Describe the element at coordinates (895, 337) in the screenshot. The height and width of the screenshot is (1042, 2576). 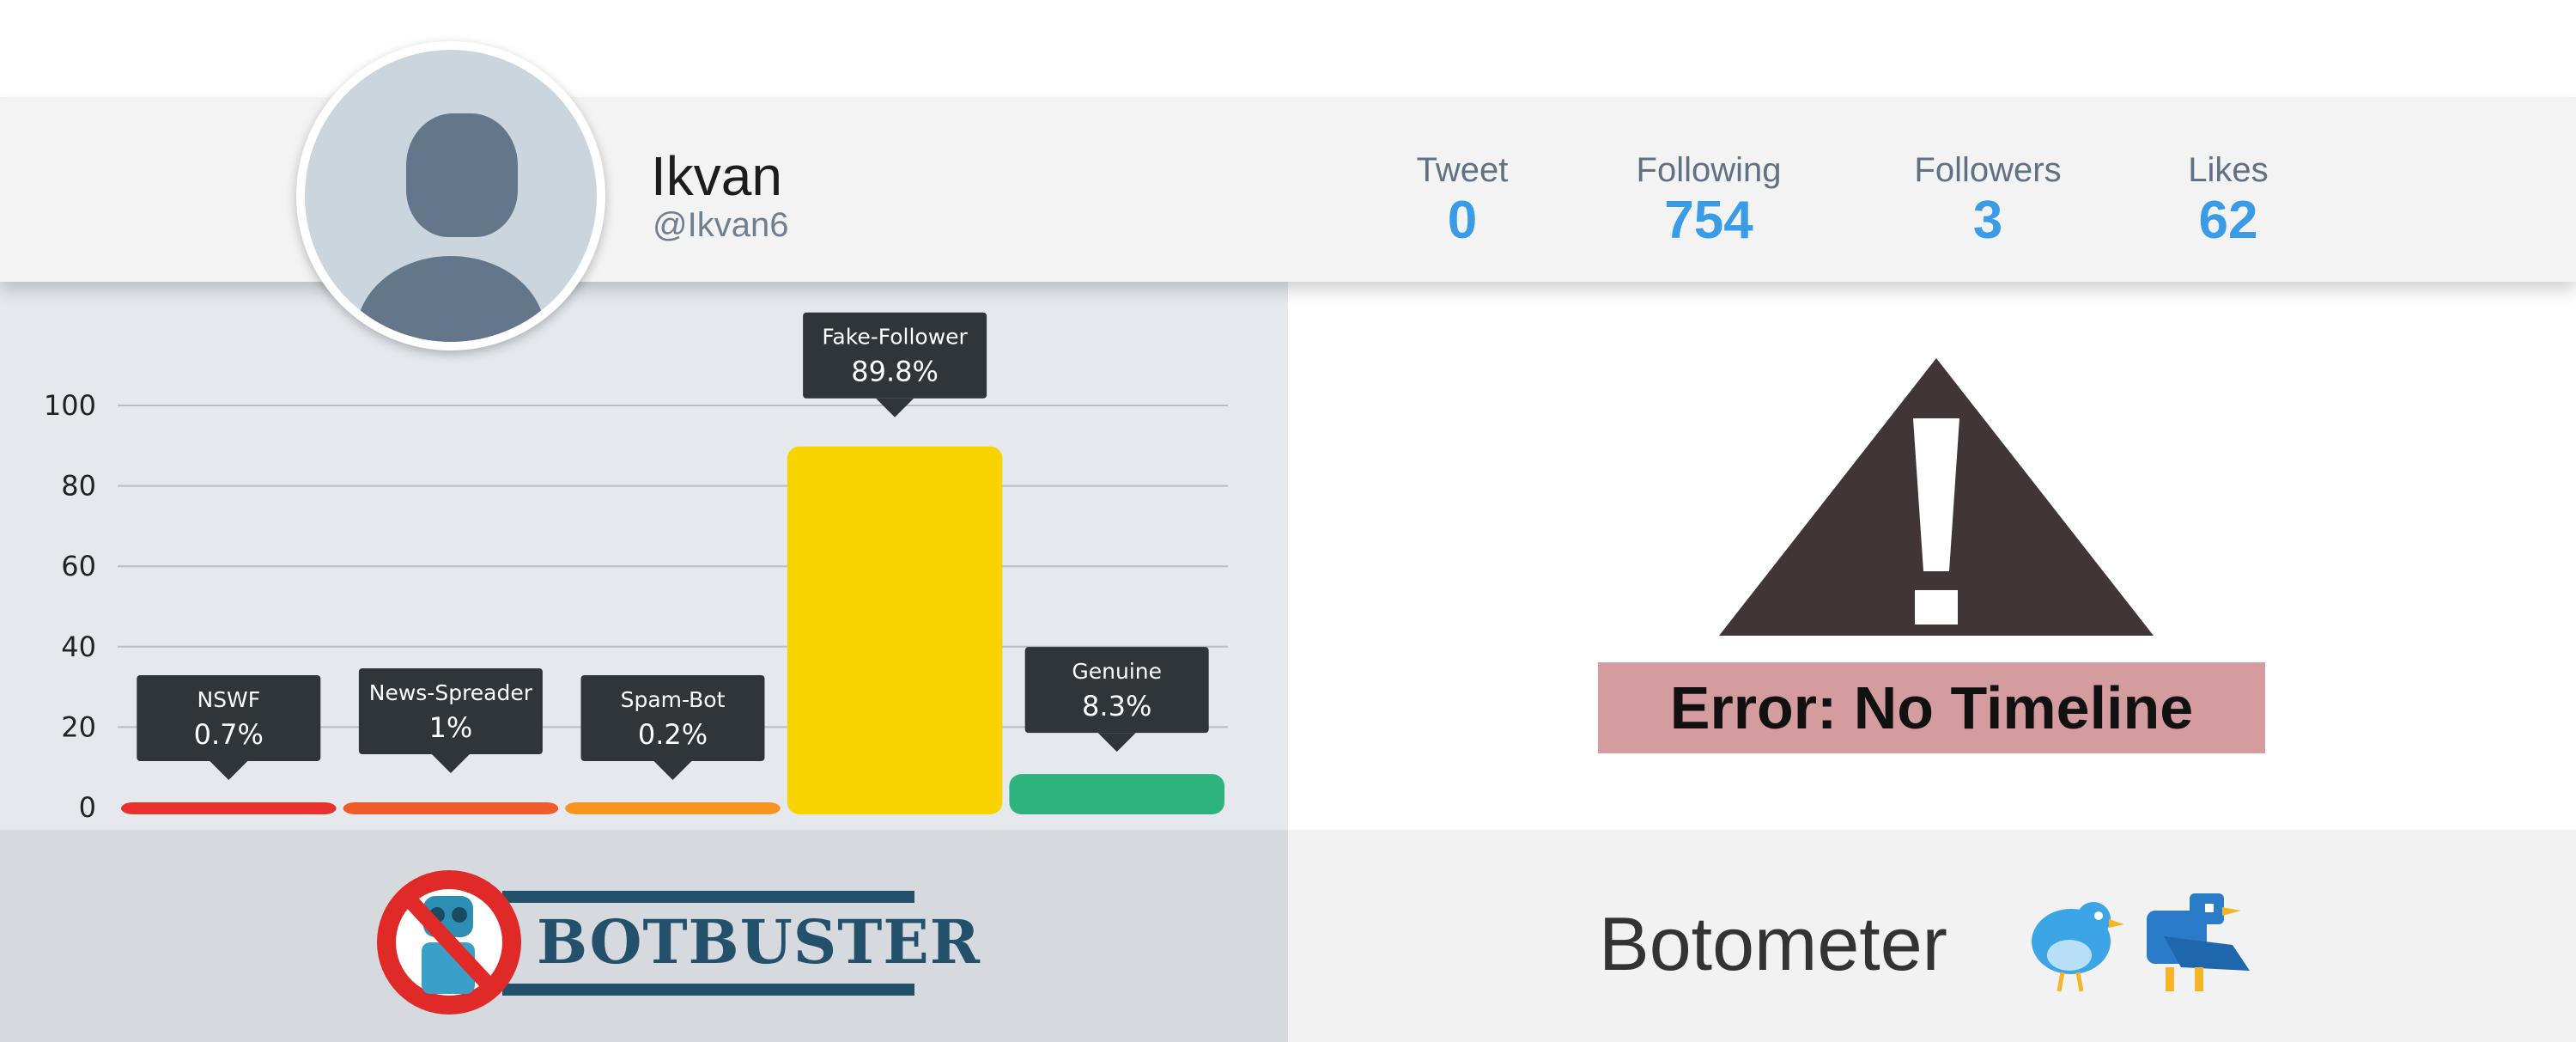
I see `tooltip-category: Fake-Follower` at that location.